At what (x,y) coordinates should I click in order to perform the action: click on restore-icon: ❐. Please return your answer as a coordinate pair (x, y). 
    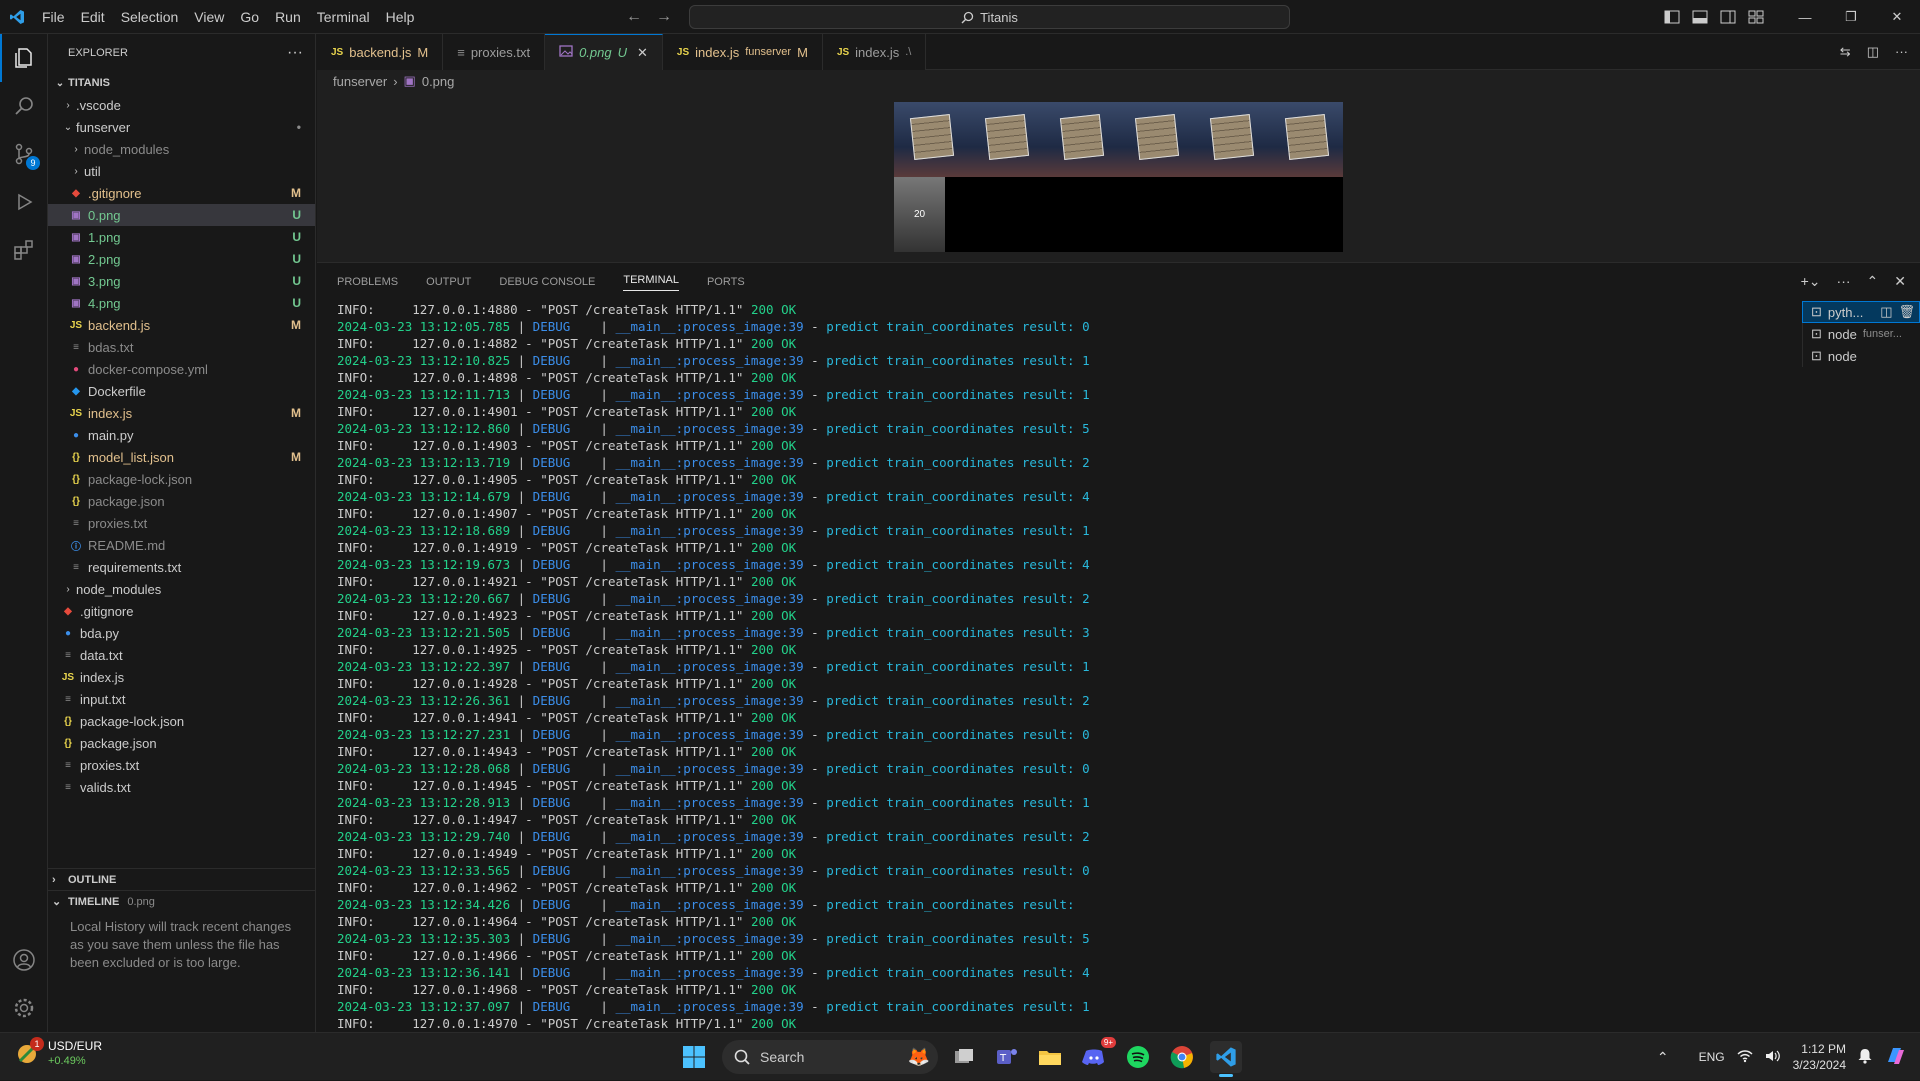
    Looking at the image, I should click on (1851, 17).